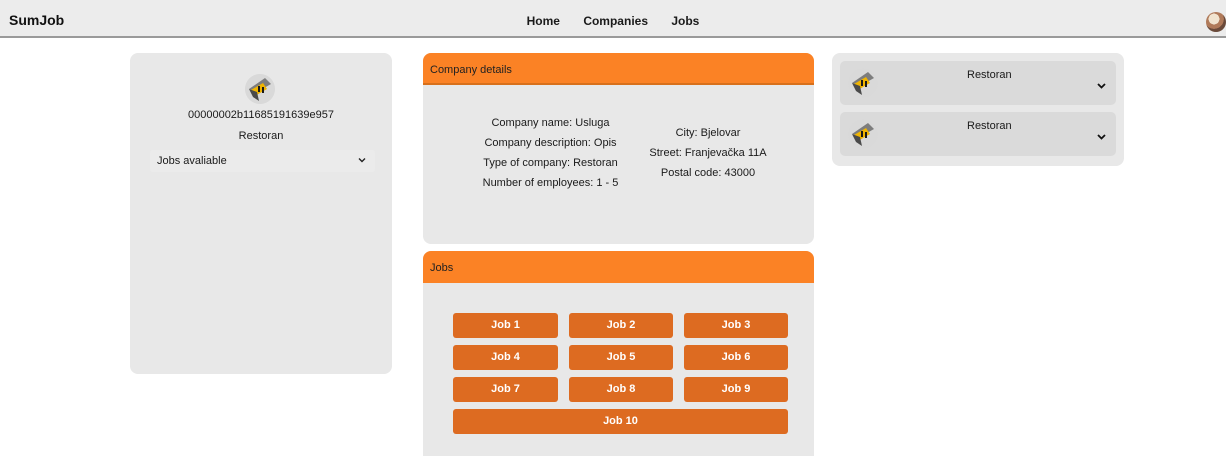 Image resolution: width=1226 pixels, height=456 pixels. I want to click on company-type: Restoran, so click(261, 136).